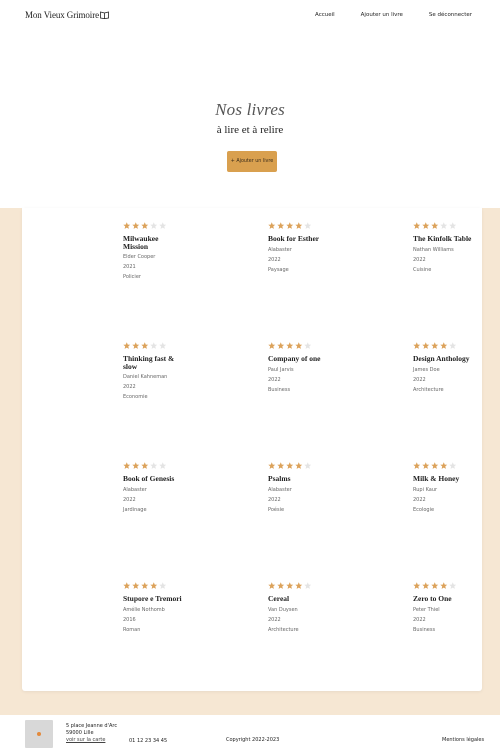 The width and height of the screenshot is (500, 753). What do you see at coordinates (428, 389) in the screenshot?
I see `book-genre: Architecture` at bounding box center [428, 389].